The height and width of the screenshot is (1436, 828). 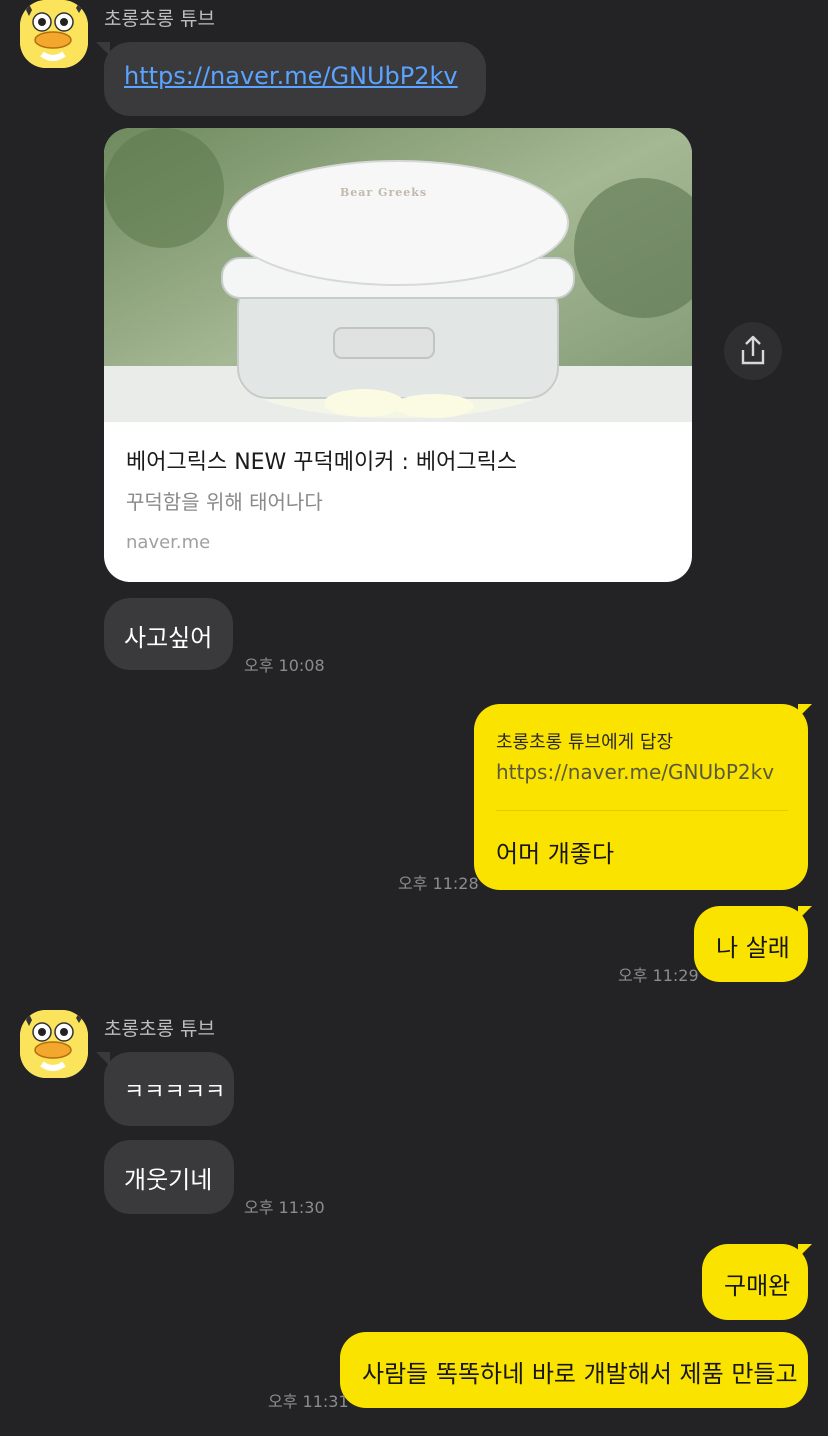 What do you see at coordinates (284, 665) in the screenshot?
I see `message-time: 오후 10:08` at bounding box center [284, 665].